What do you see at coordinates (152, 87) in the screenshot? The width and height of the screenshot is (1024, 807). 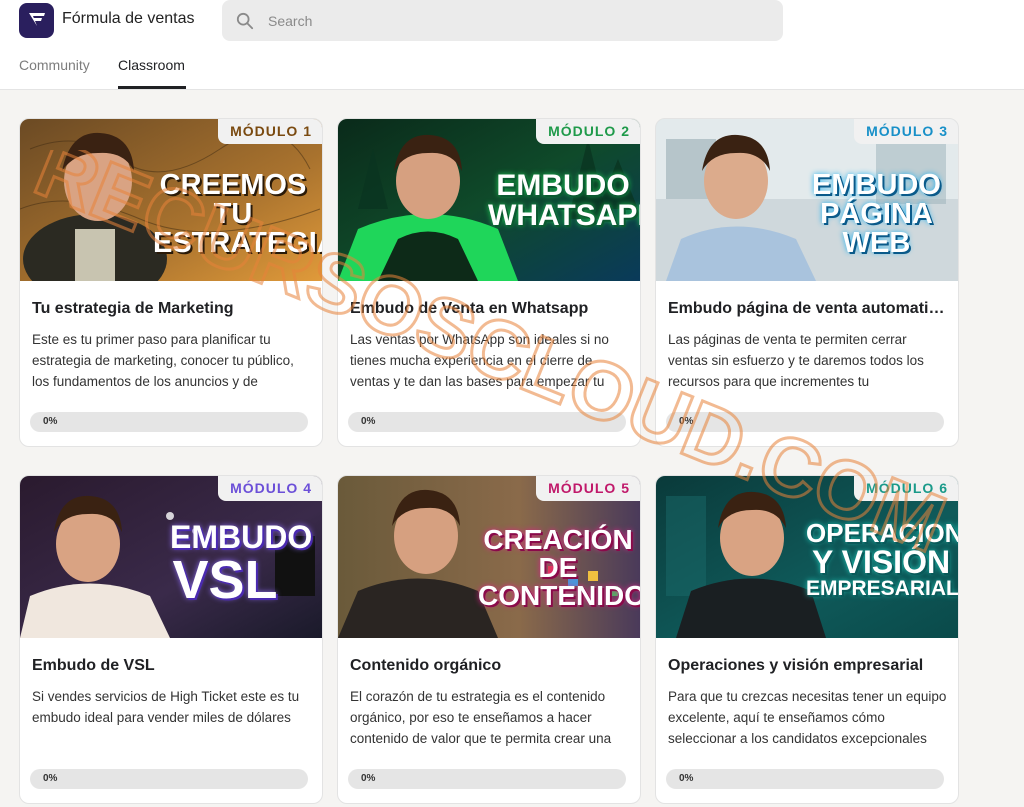 I see `active-tab-indicator` at bounding box center [152, 87].